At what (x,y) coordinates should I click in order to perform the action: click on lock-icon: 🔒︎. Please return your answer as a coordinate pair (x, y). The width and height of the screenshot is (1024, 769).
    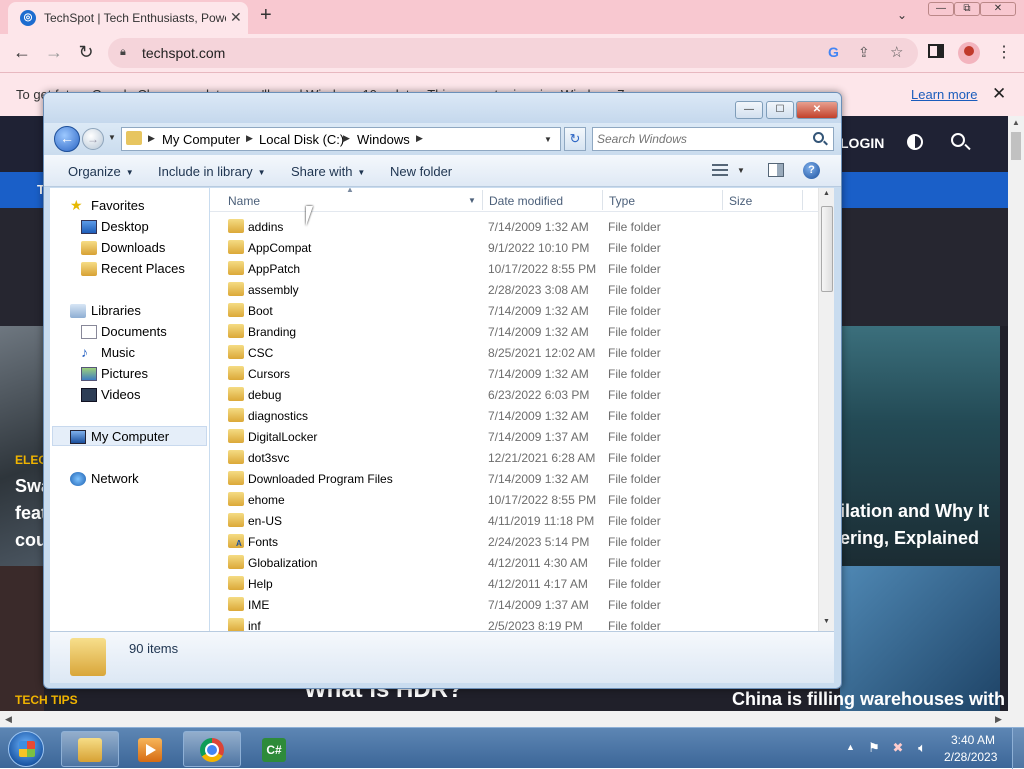
    Looking at the image, I should click on (123, 52).